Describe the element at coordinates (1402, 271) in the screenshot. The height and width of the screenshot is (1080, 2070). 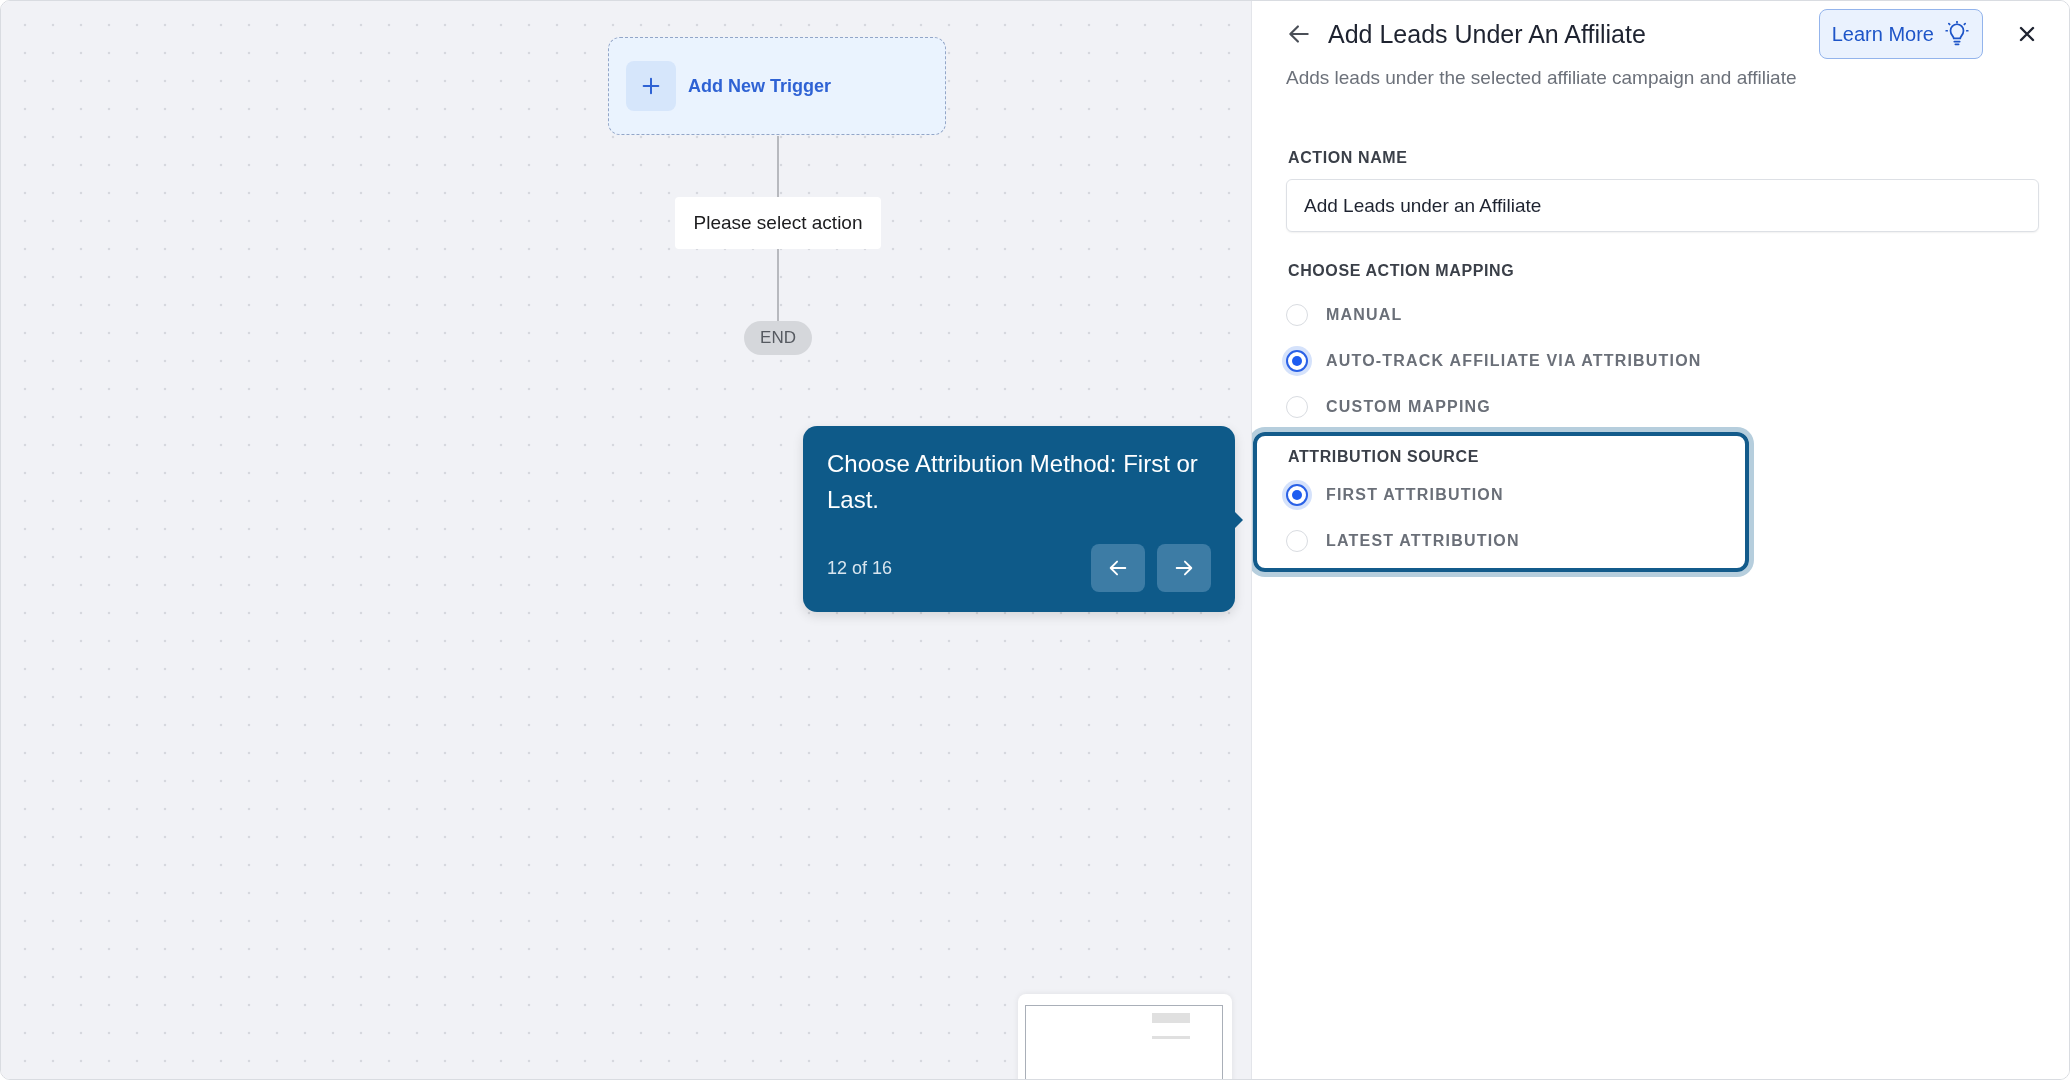
I see `field-label: CHOOSE ACTION MAPPING` at that location.